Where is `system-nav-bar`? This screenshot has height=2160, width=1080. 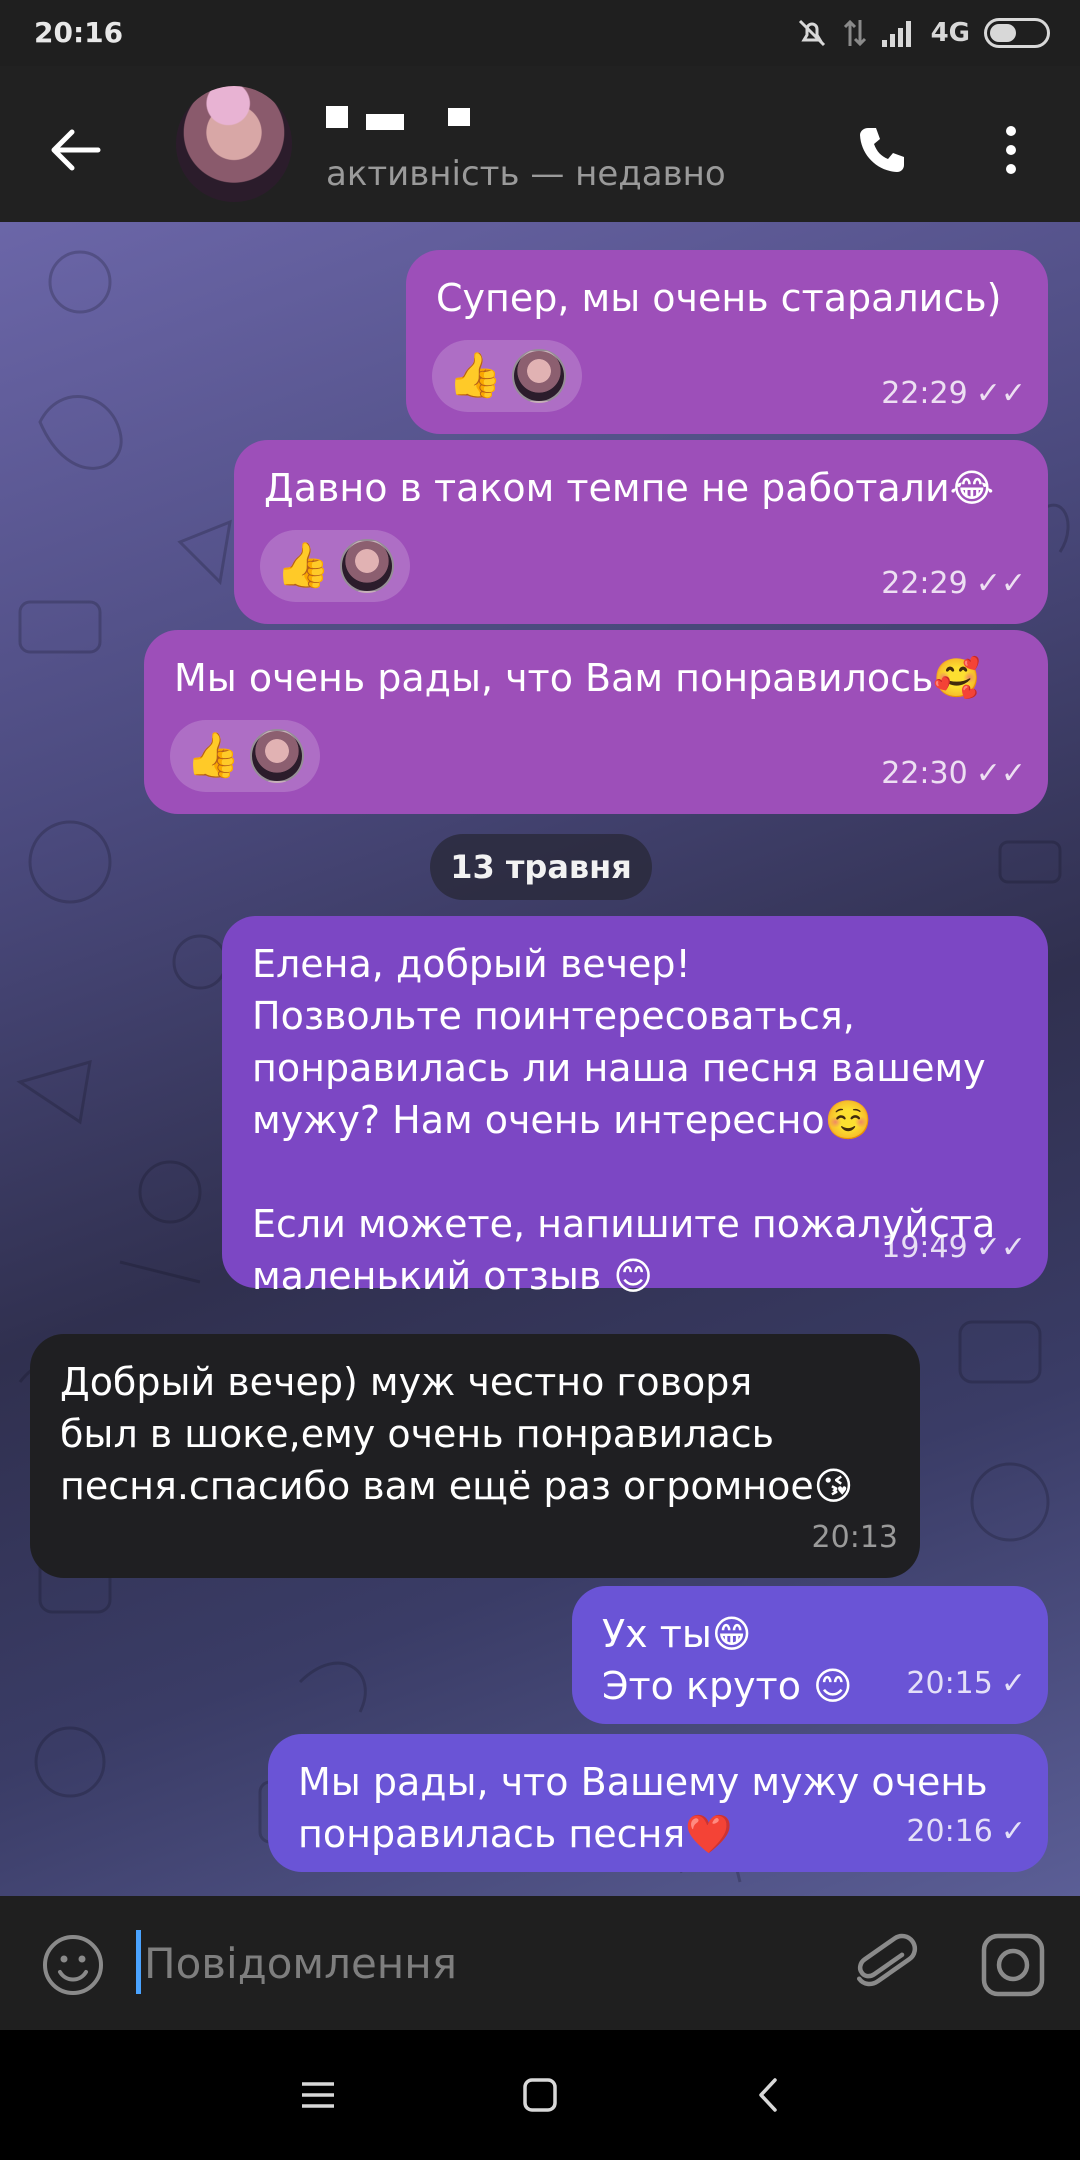
system-nav-bar is located at coordinates (540, 2095).